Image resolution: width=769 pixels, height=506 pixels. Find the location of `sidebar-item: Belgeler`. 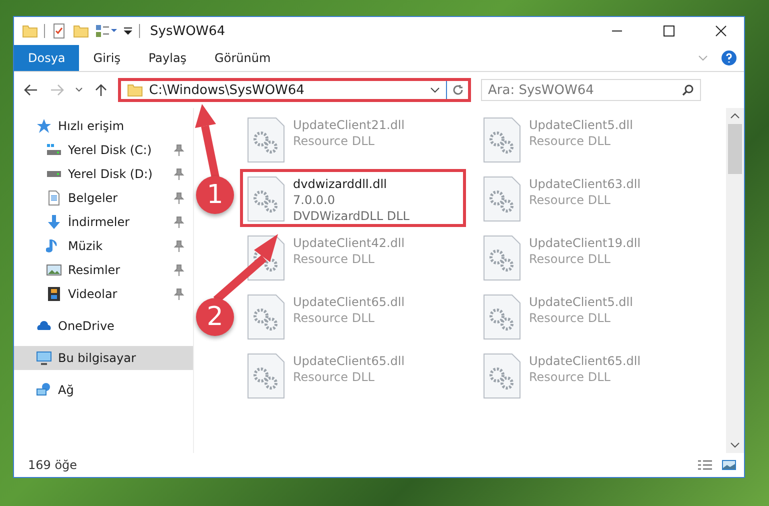

sidebar-item: Belgeler is located at coordinates (103, 198).